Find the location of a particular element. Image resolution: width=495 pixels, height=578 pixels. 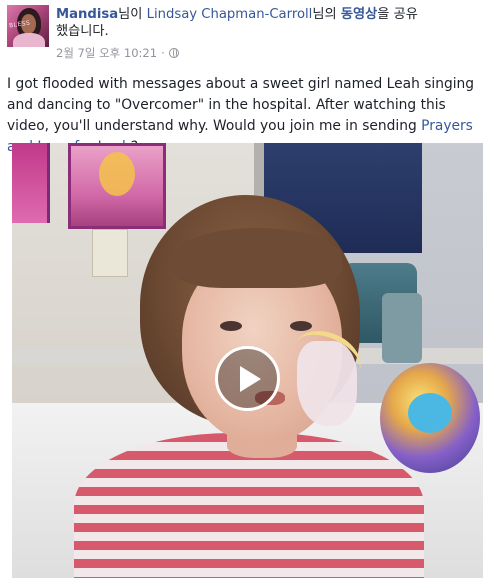

play-button is located at coordinates (247, 378).